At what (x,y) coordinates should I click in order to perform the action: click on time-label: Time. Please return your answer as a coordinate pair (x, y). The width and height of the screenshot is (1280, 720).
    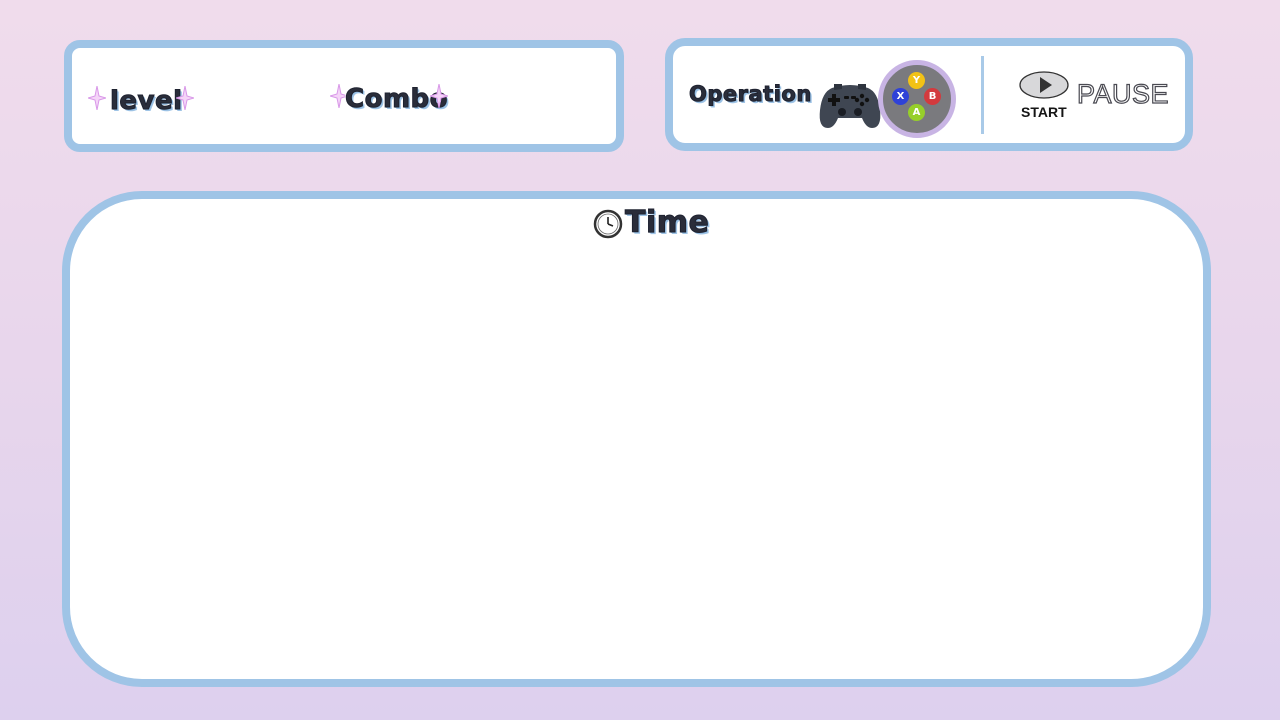
    Looking at the image, I should click on (667, 223).